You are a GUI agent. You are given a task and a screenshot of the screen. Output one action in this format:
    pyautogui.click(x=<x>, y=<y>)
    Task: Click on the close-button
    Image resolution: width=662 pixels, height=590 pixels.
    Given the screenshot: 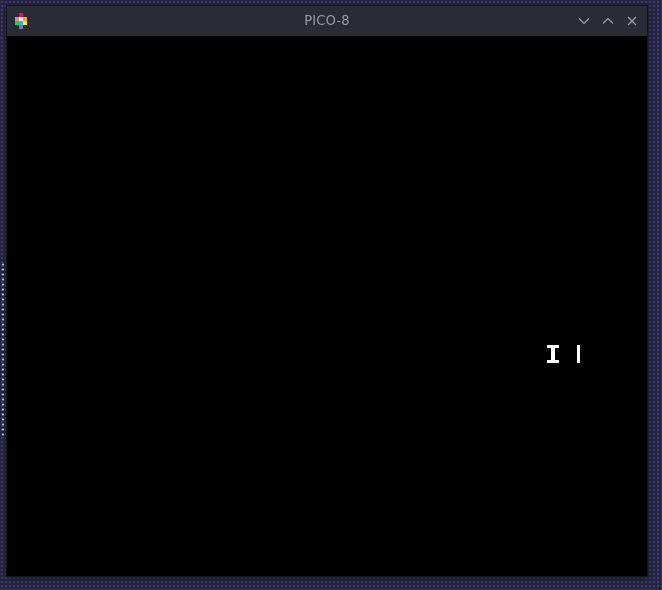 What is the action you would take?
    pyautogui.click(x=632, y=21)
    